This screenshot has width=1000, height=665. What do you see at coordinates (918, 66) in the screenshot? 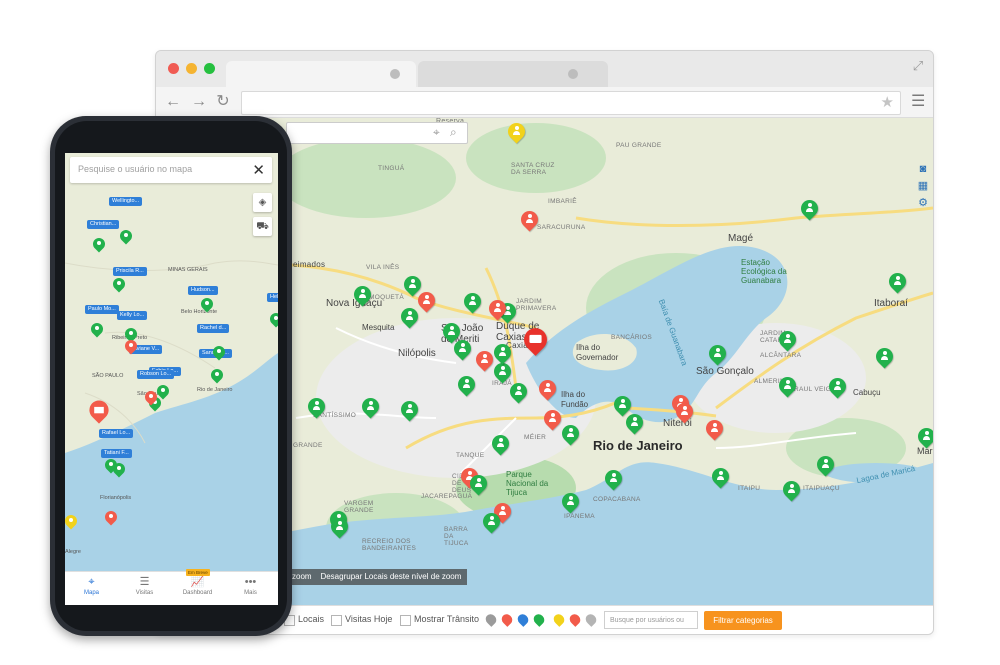
I see `expand-icon: ⤢` at bounding box center [918, 66].